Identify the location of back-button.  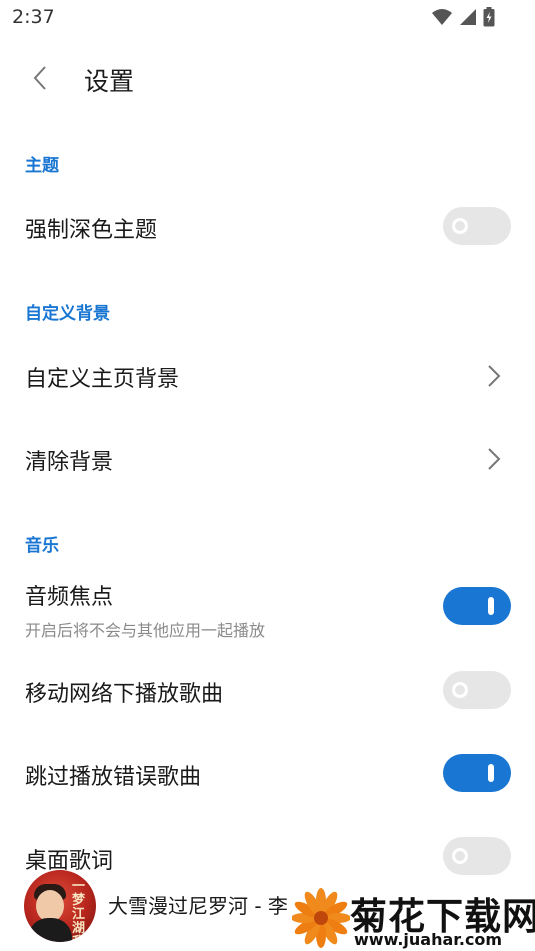
(40, 78).